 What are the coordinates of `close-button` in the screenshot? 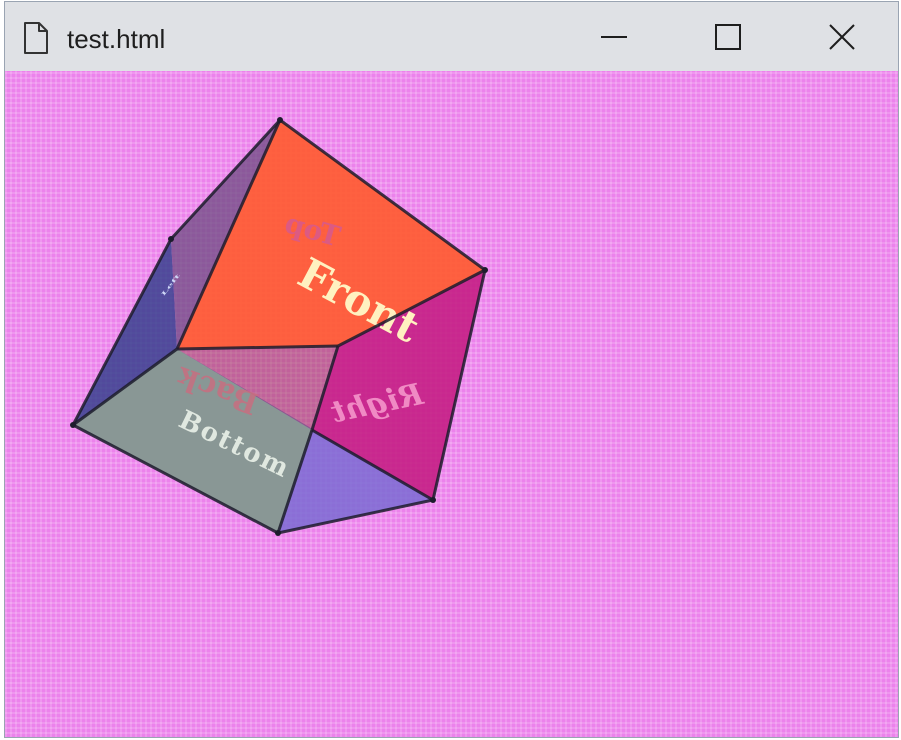 It's located at (841, 36).